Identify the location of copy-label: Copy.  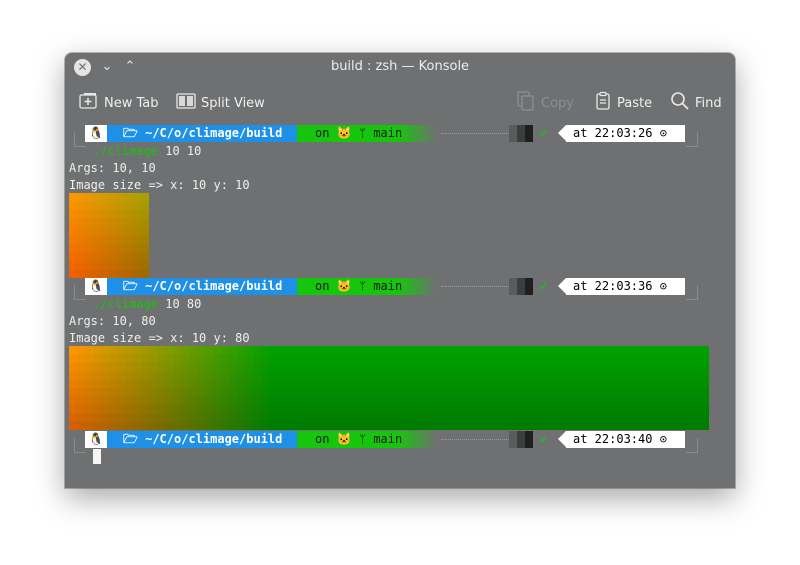
(557, 103).